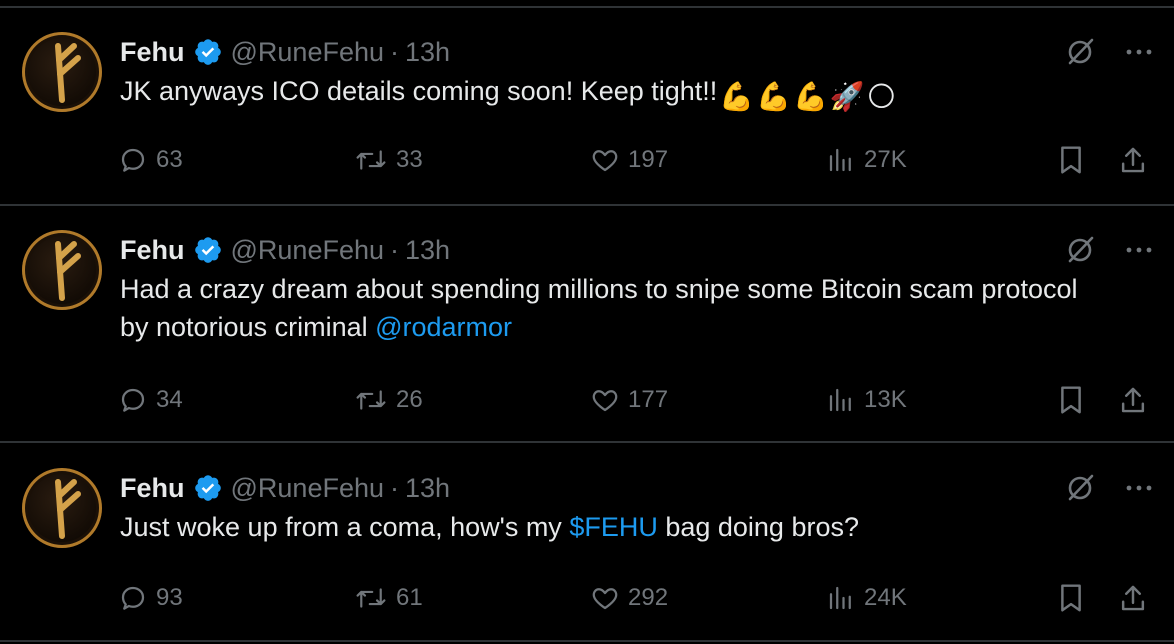  I want to click on share-icon, so click(1133, 598).